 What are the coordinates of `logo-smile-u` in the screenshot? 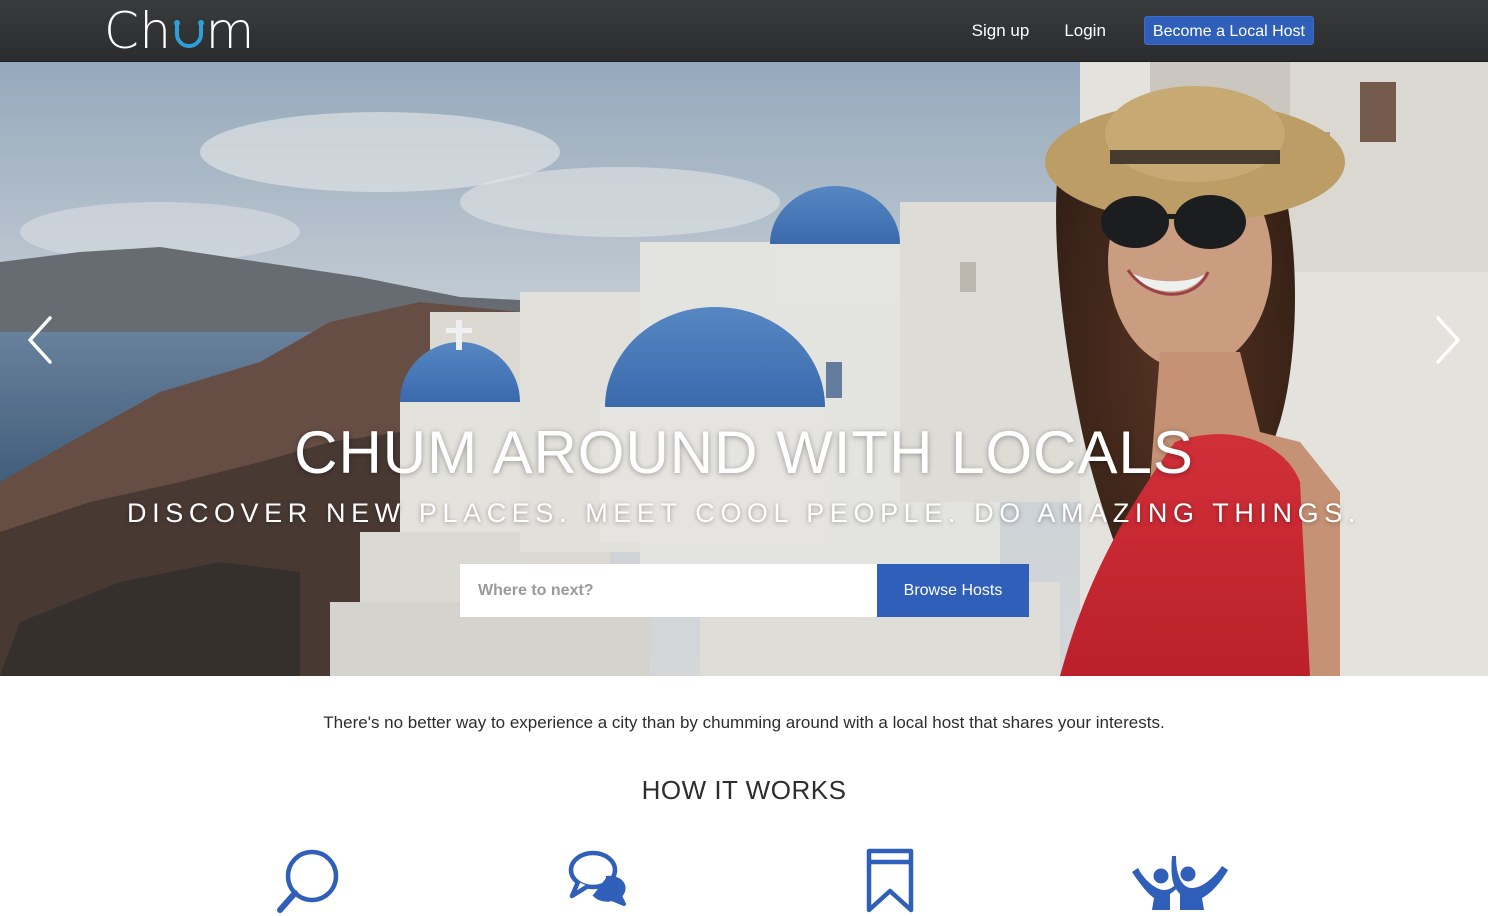 It's located at (189, 31).